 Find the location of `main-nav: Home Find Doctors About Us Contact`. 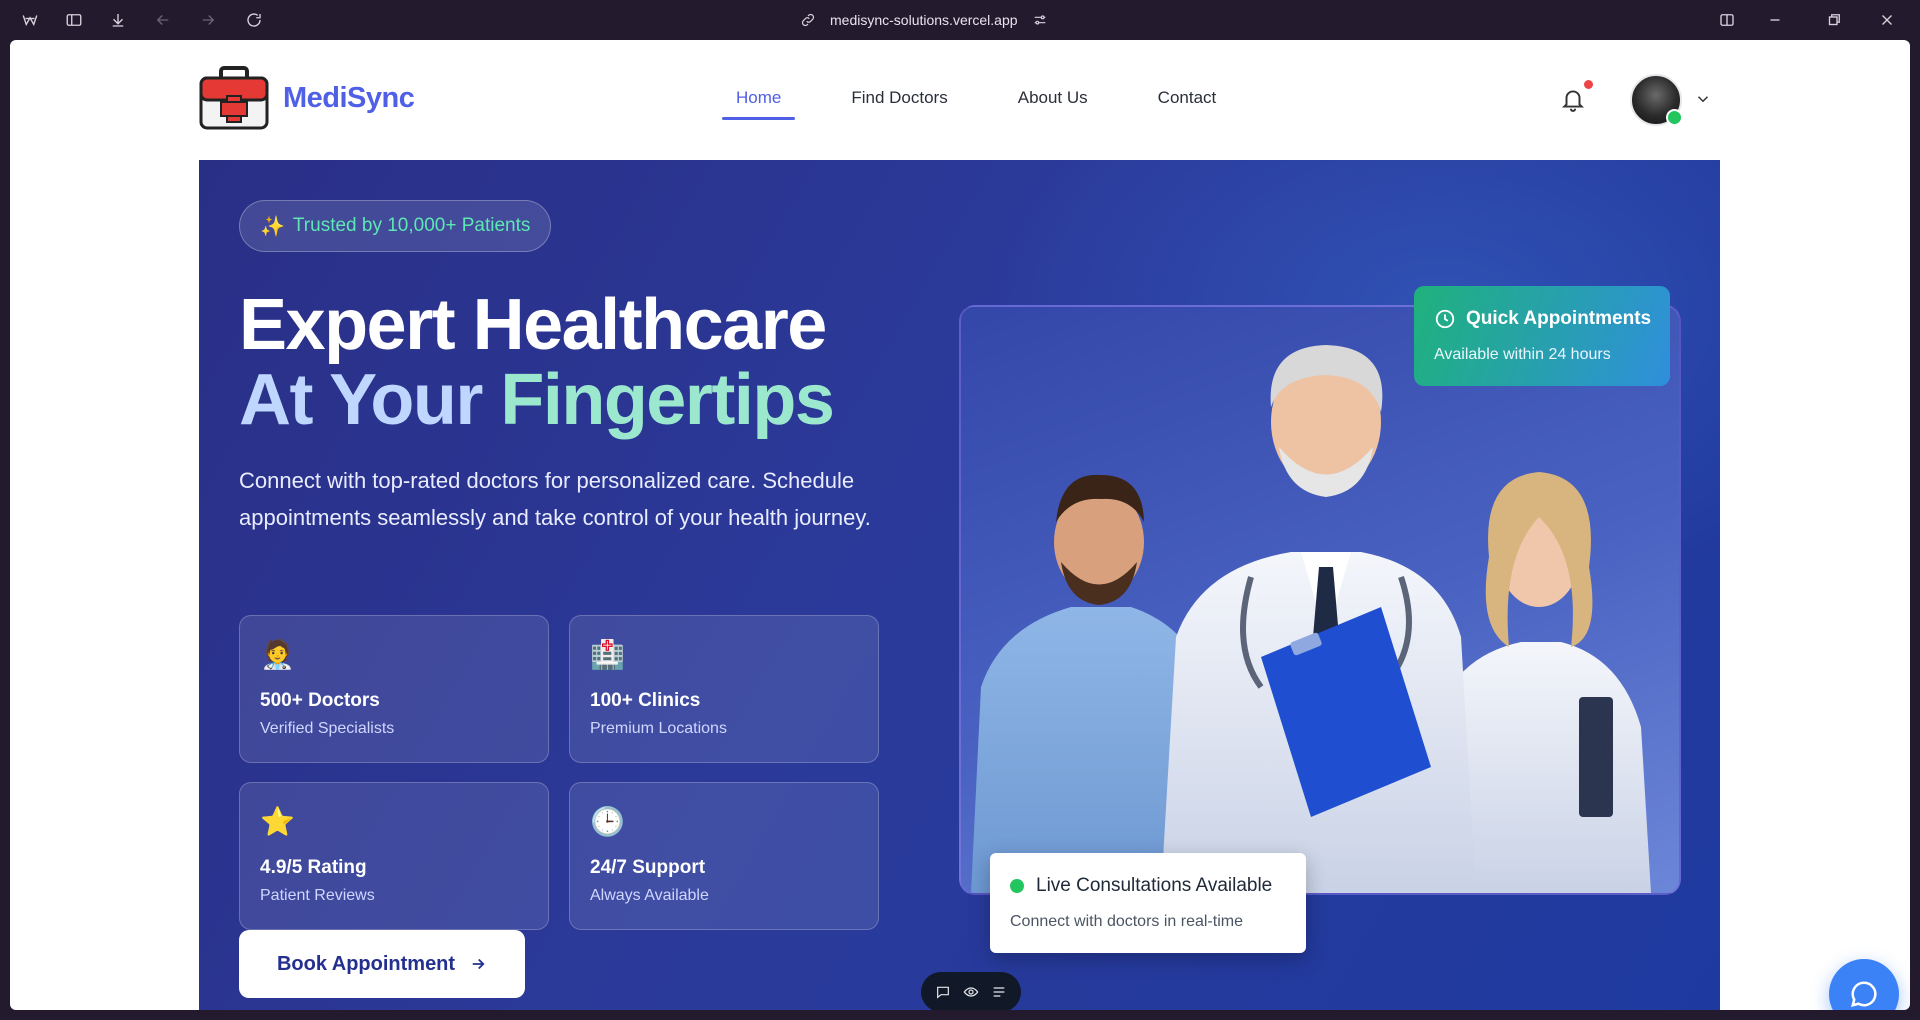

main-nav: Home Find Doctors About Us Contact is located at coordinates (997, 105).